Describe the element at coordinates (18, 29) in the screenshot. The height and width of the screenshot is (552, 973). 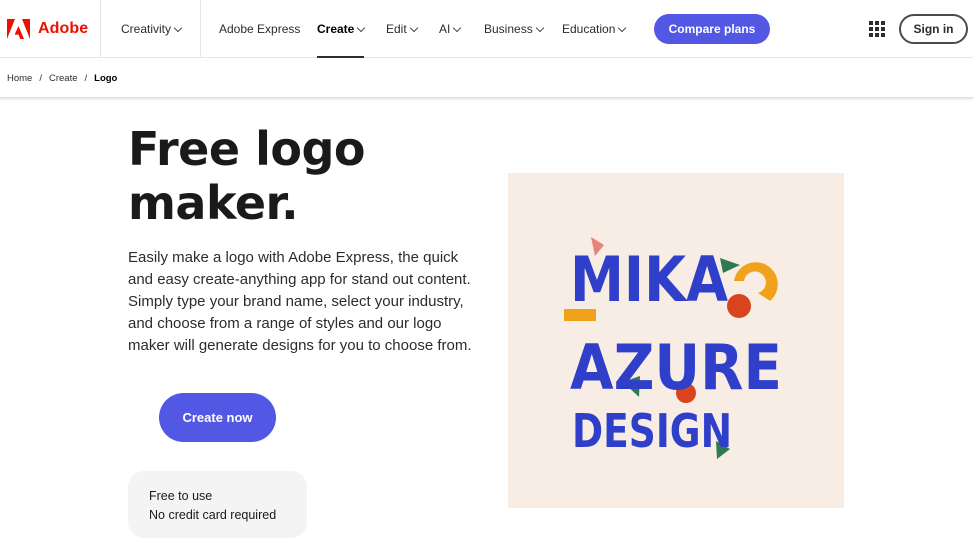
I see `adobe-logo-icon` at that location.